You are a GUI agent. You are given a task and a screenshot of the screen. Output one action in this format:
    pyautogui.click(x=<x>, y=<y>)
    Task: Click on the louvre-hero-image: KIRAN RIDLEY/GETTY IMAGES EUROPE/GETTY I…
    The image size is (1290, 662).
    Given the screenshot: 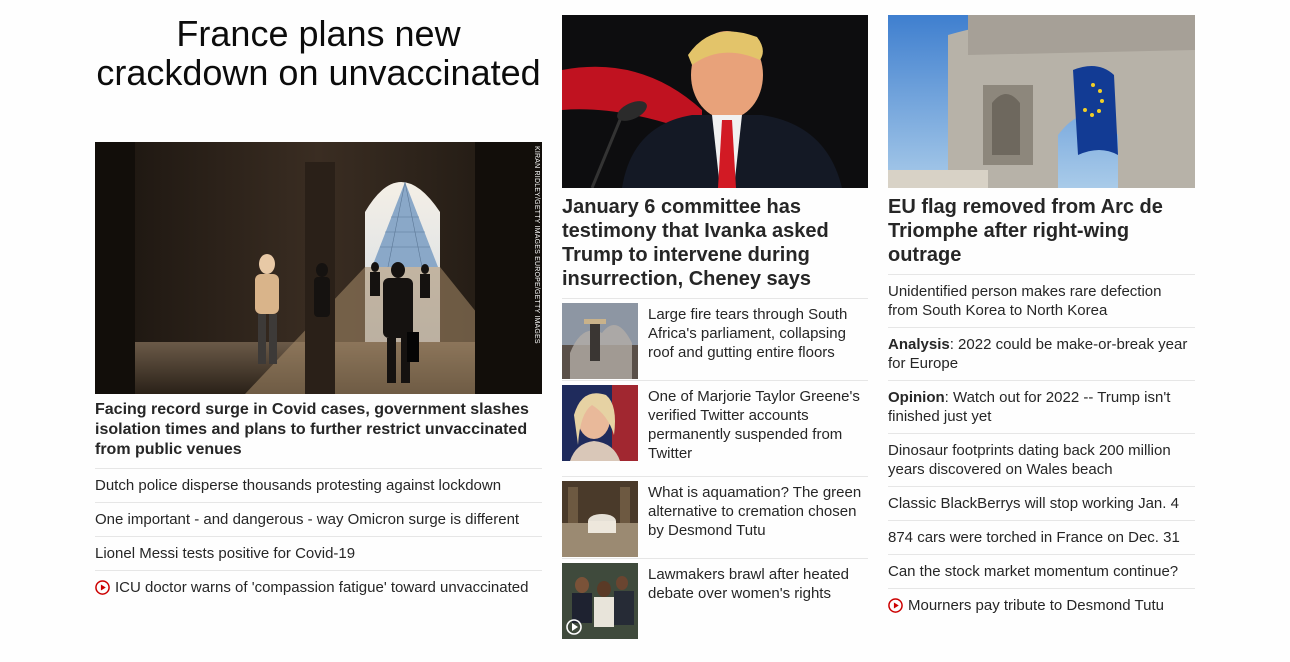 What is the action you would take?
    pyautogui.click(x=318, y=268)
    